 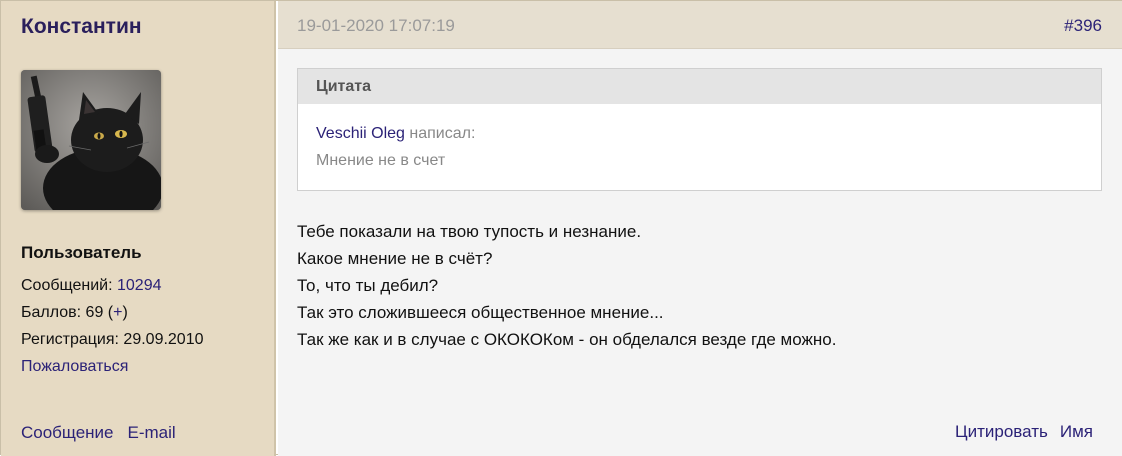 What do you see at coordinates (395, 258) in the screenshot?
I see `message-line: Какое мнение не в счёт?` at bounding box center [395, 258].